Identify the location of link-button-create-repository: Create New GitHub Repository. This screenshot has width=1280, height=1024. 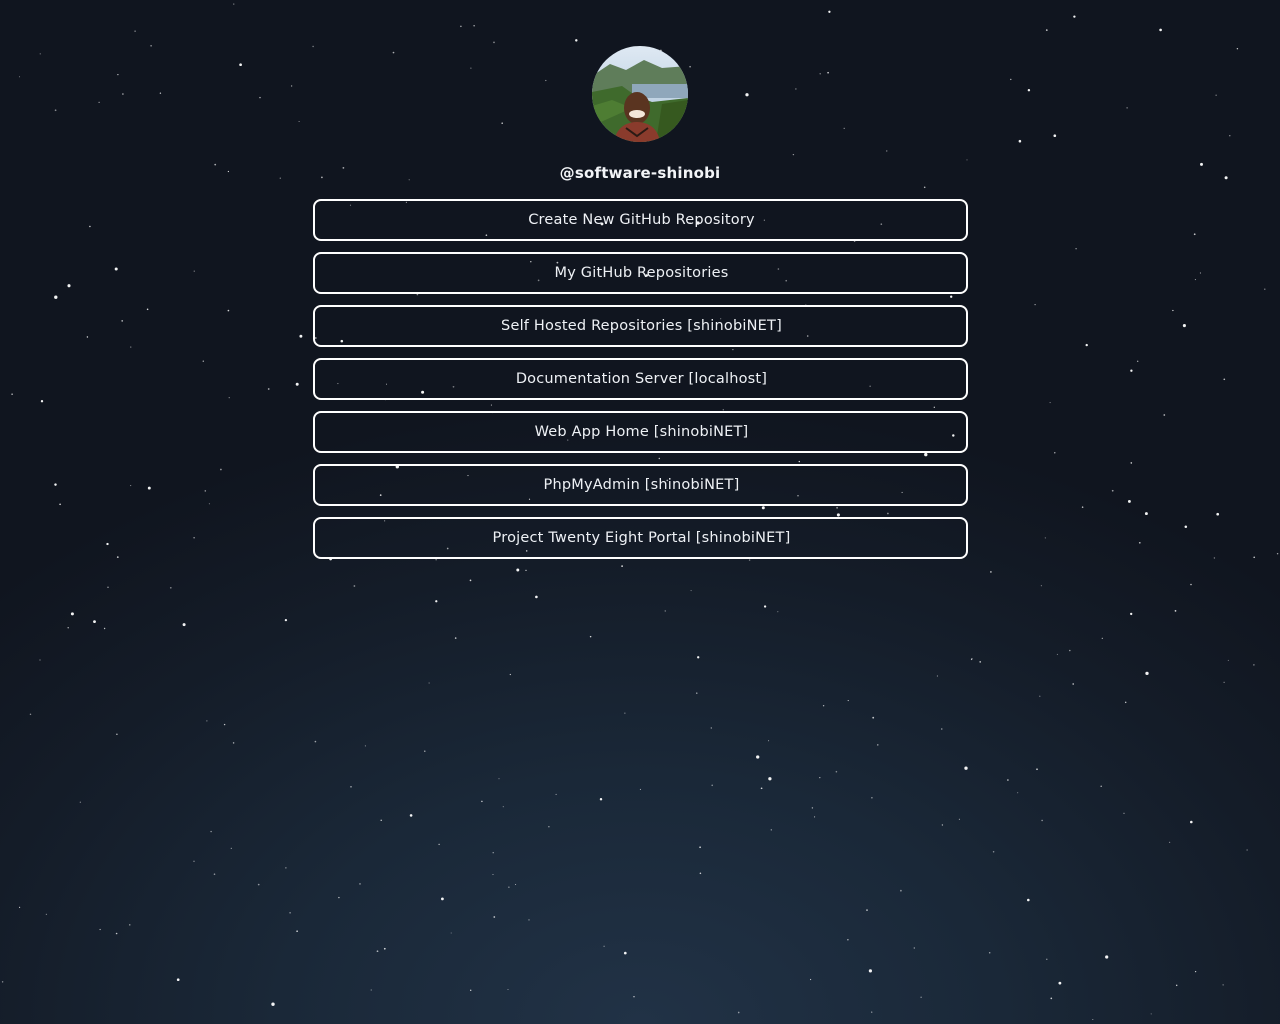
(640, 220).